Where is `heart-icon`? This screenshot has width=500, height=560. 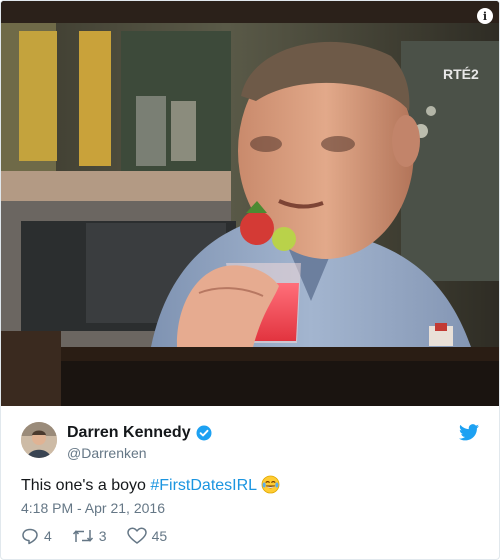 heart-icon is located at coordinates (136, 536).